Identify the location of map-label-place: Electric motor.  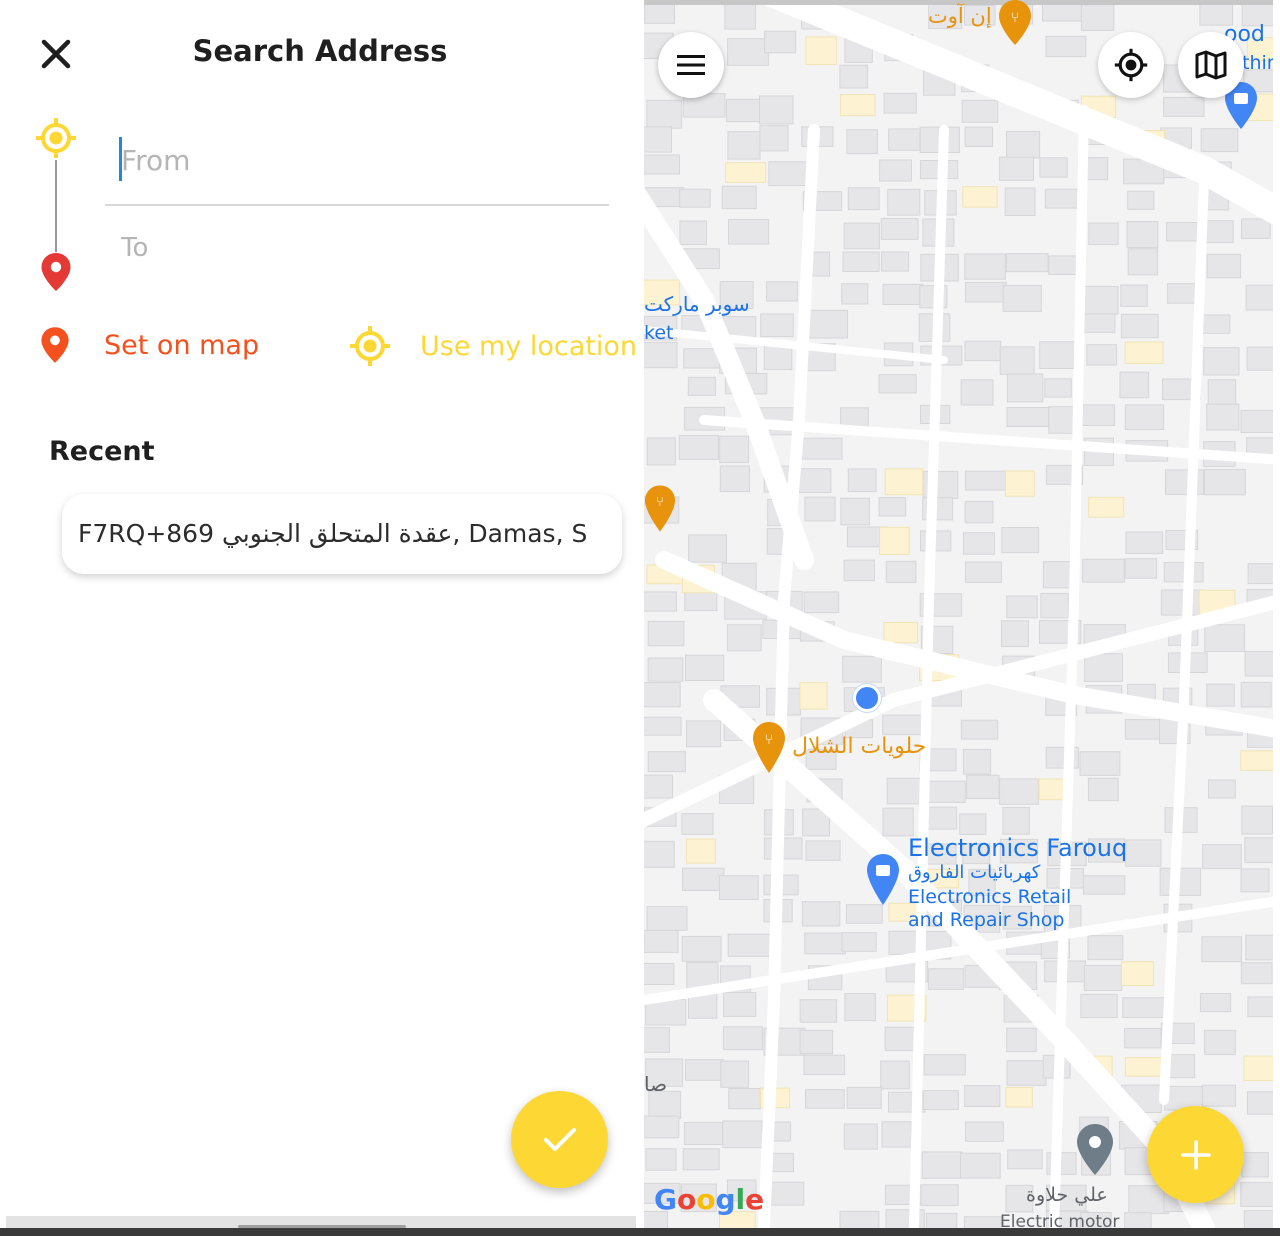
(1060, 1220).